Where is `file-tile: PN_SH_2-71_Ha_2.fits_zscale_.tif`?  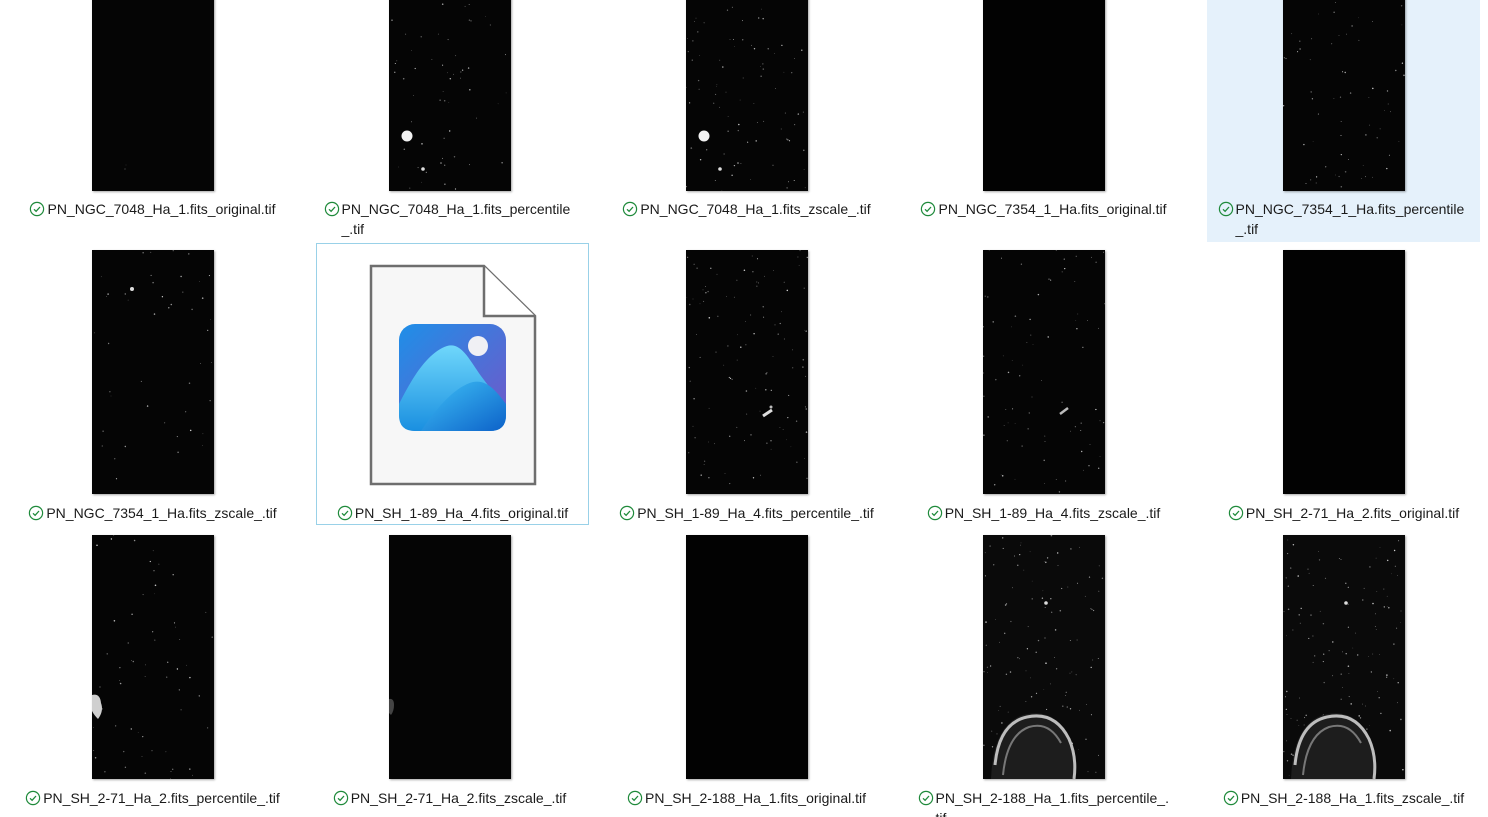 file-tile: PN_SH_2-71_Ha_2.fits_zscale_.tif is located at coordinates (449, 672).